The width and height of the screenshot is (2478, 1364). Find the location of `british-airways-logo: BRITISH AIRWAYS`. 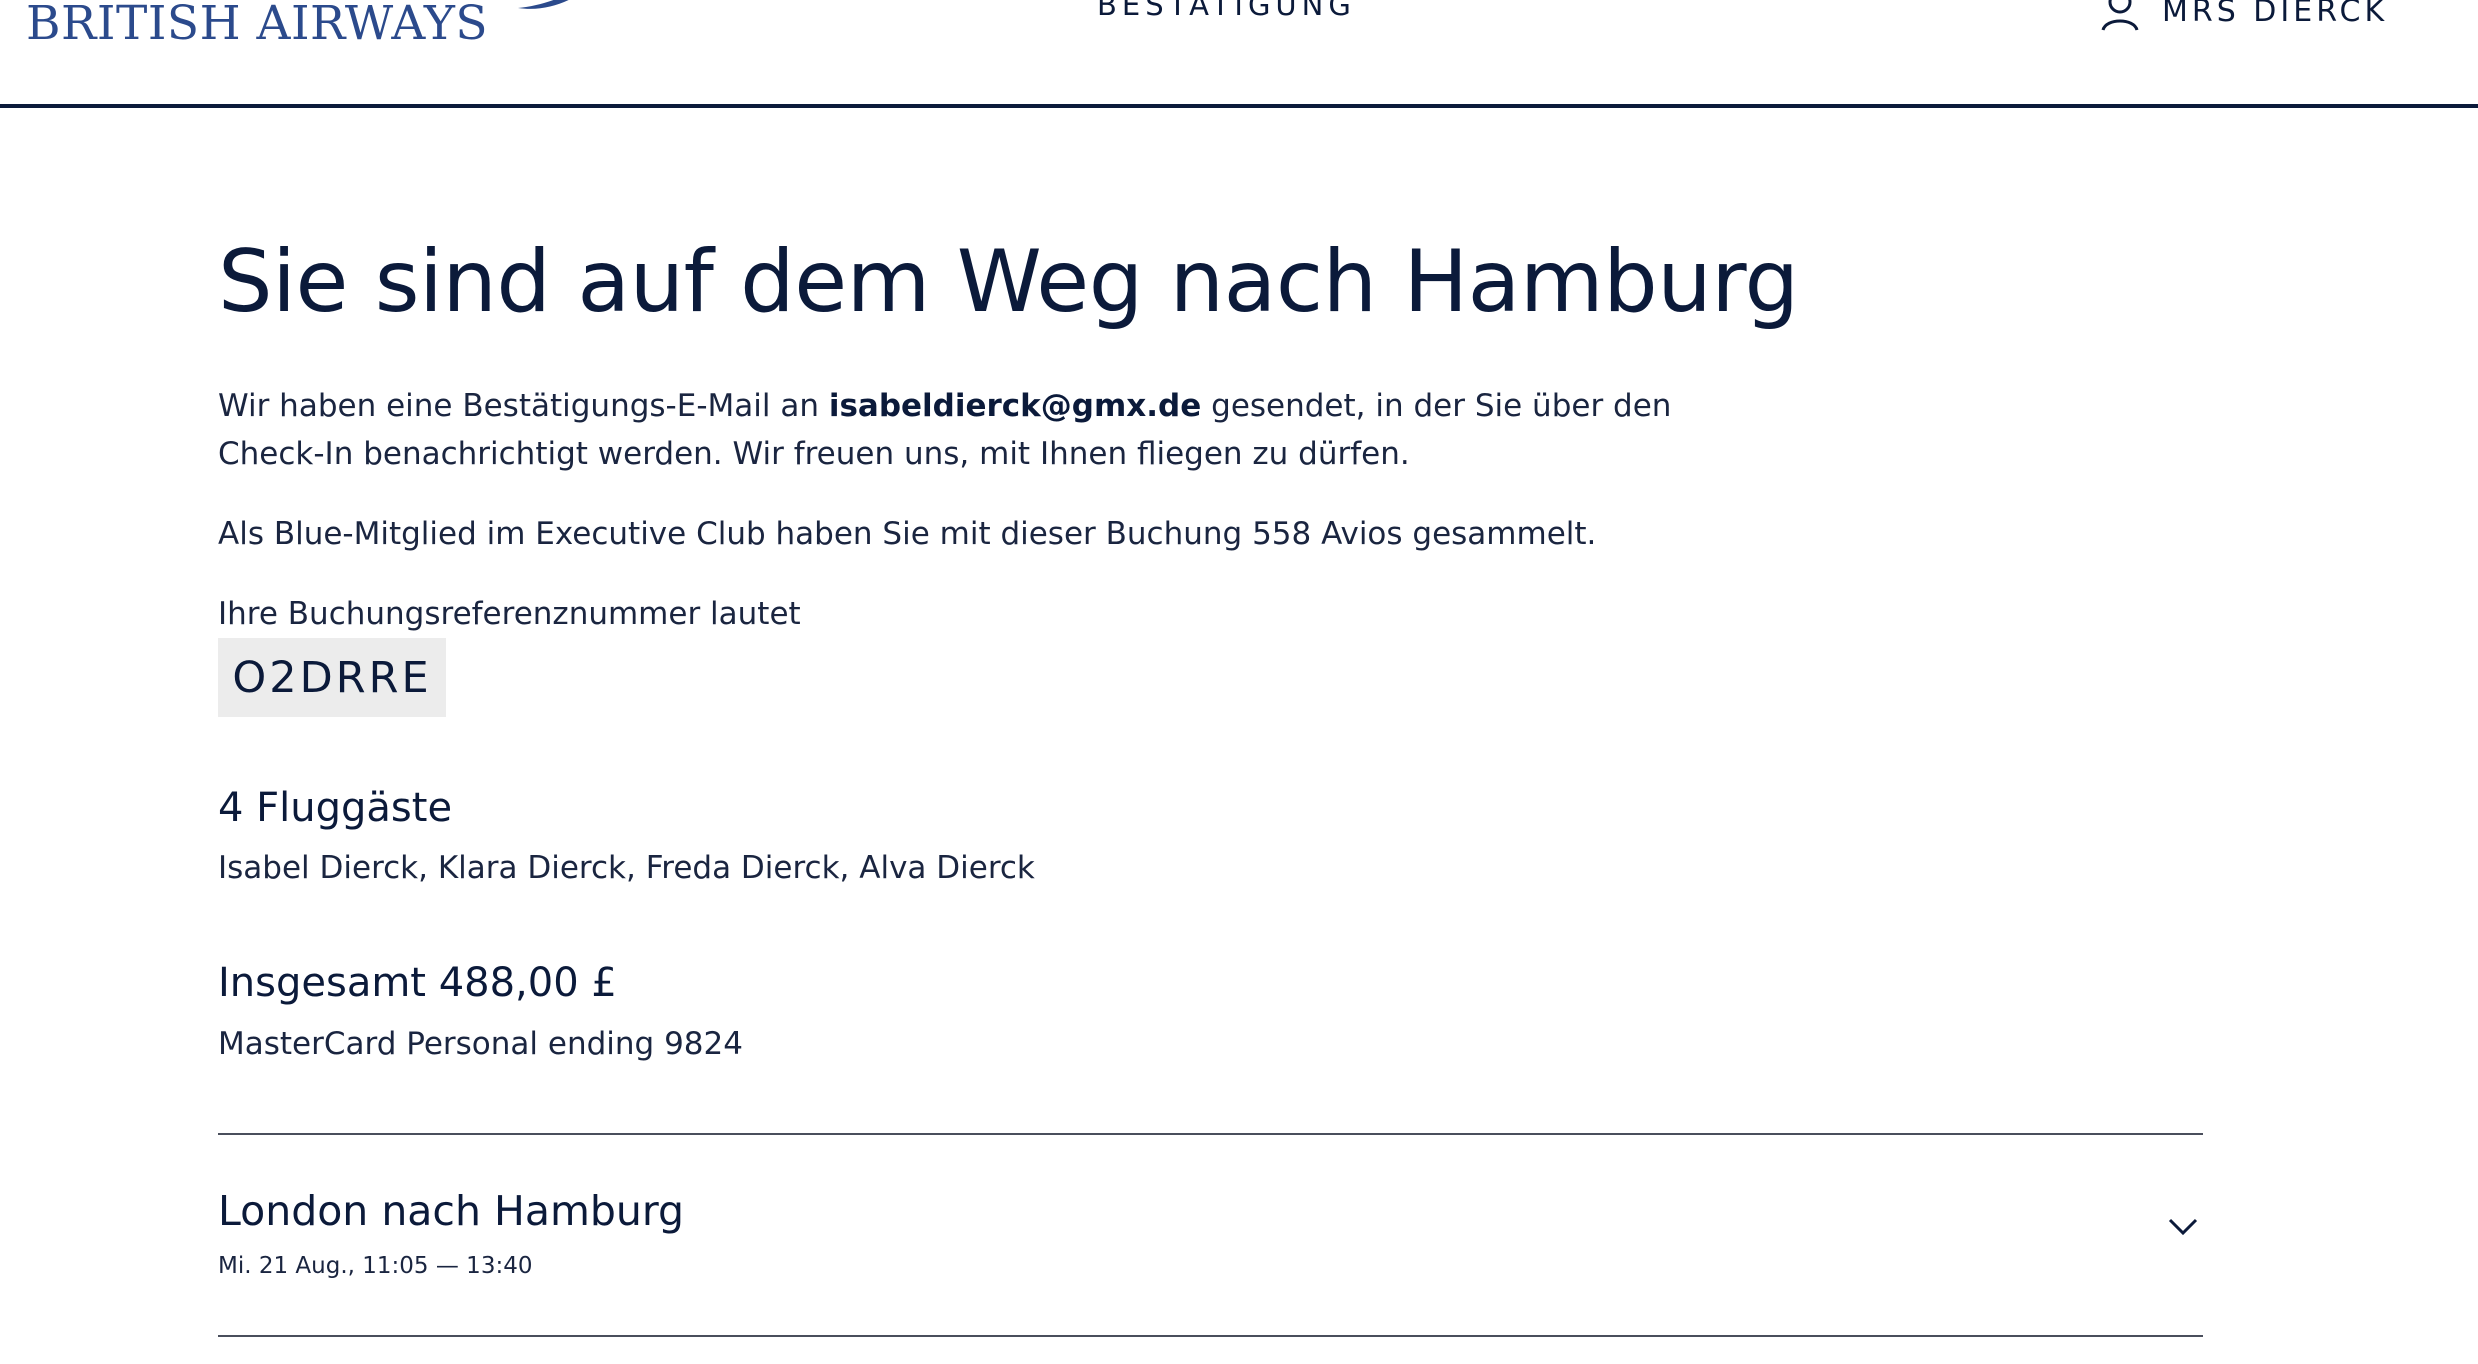

british-airways-logo: BRITISH AIRWAYS is located at coordinates (310, 23).